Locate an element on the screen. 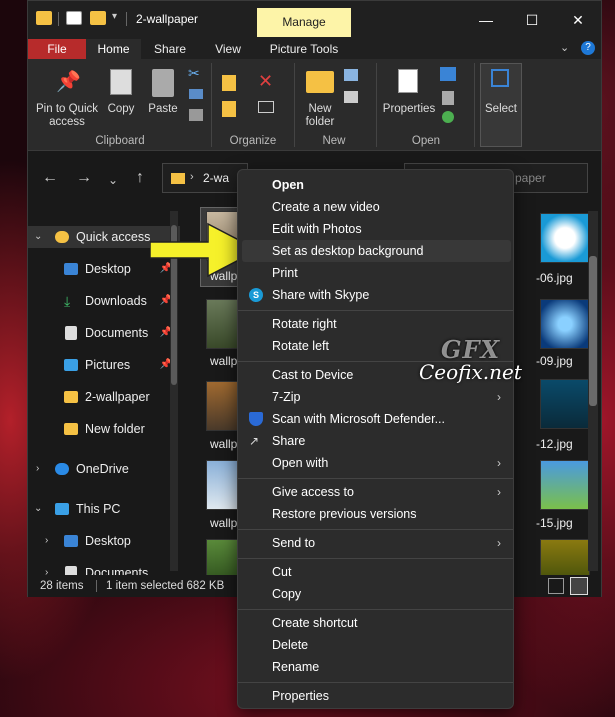  copy-button: Copy is located at coordinates (121, 109).